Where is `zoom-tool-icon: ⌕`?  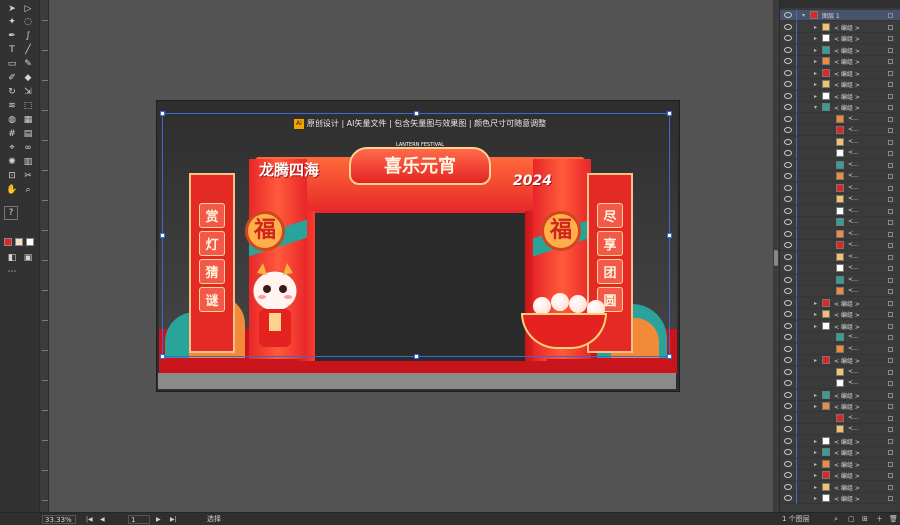
zoom-tool-icon: ⌕ is located at coordinates (28, 190).